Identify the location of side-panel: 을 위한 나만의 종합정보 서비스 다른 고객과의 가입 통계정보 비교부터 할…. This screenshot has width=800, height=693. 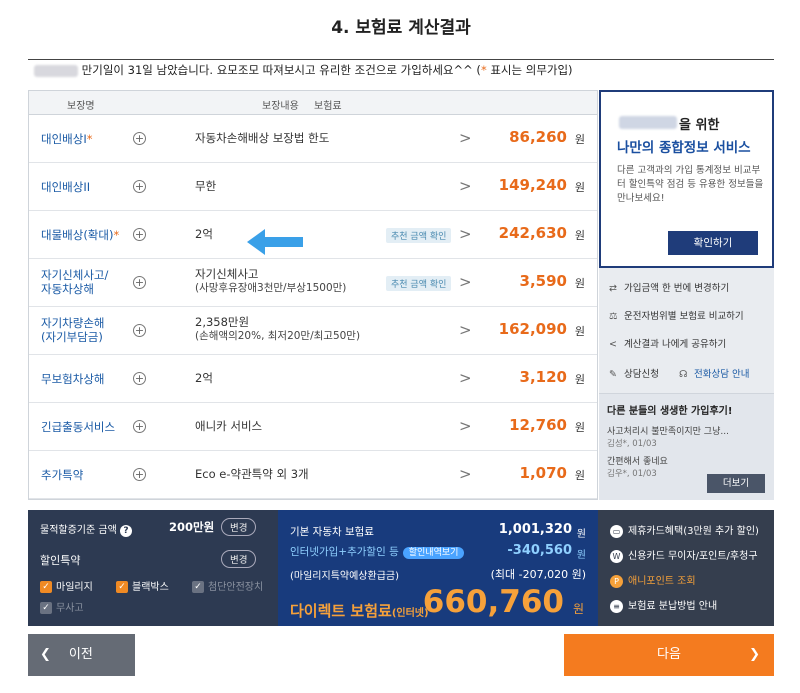
(686, 295).